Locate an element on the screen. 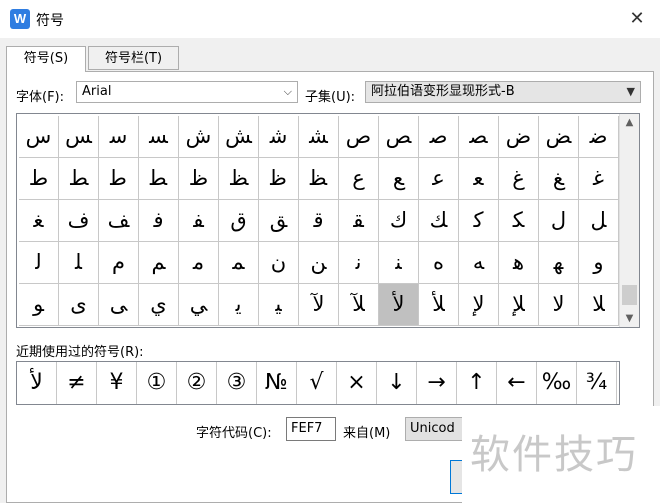 The image size is (660, 503). symbol-cell: ﻬ is located at coordinates (559, 262).